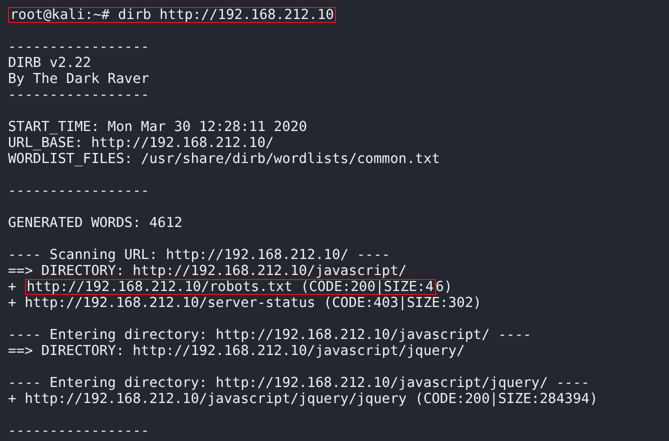  Describe the element at coordinates (270, 335) in the screenshot. I see `output-line: ---- Entering directory: http://192.168.212.10/javascript/ ----` at that location.